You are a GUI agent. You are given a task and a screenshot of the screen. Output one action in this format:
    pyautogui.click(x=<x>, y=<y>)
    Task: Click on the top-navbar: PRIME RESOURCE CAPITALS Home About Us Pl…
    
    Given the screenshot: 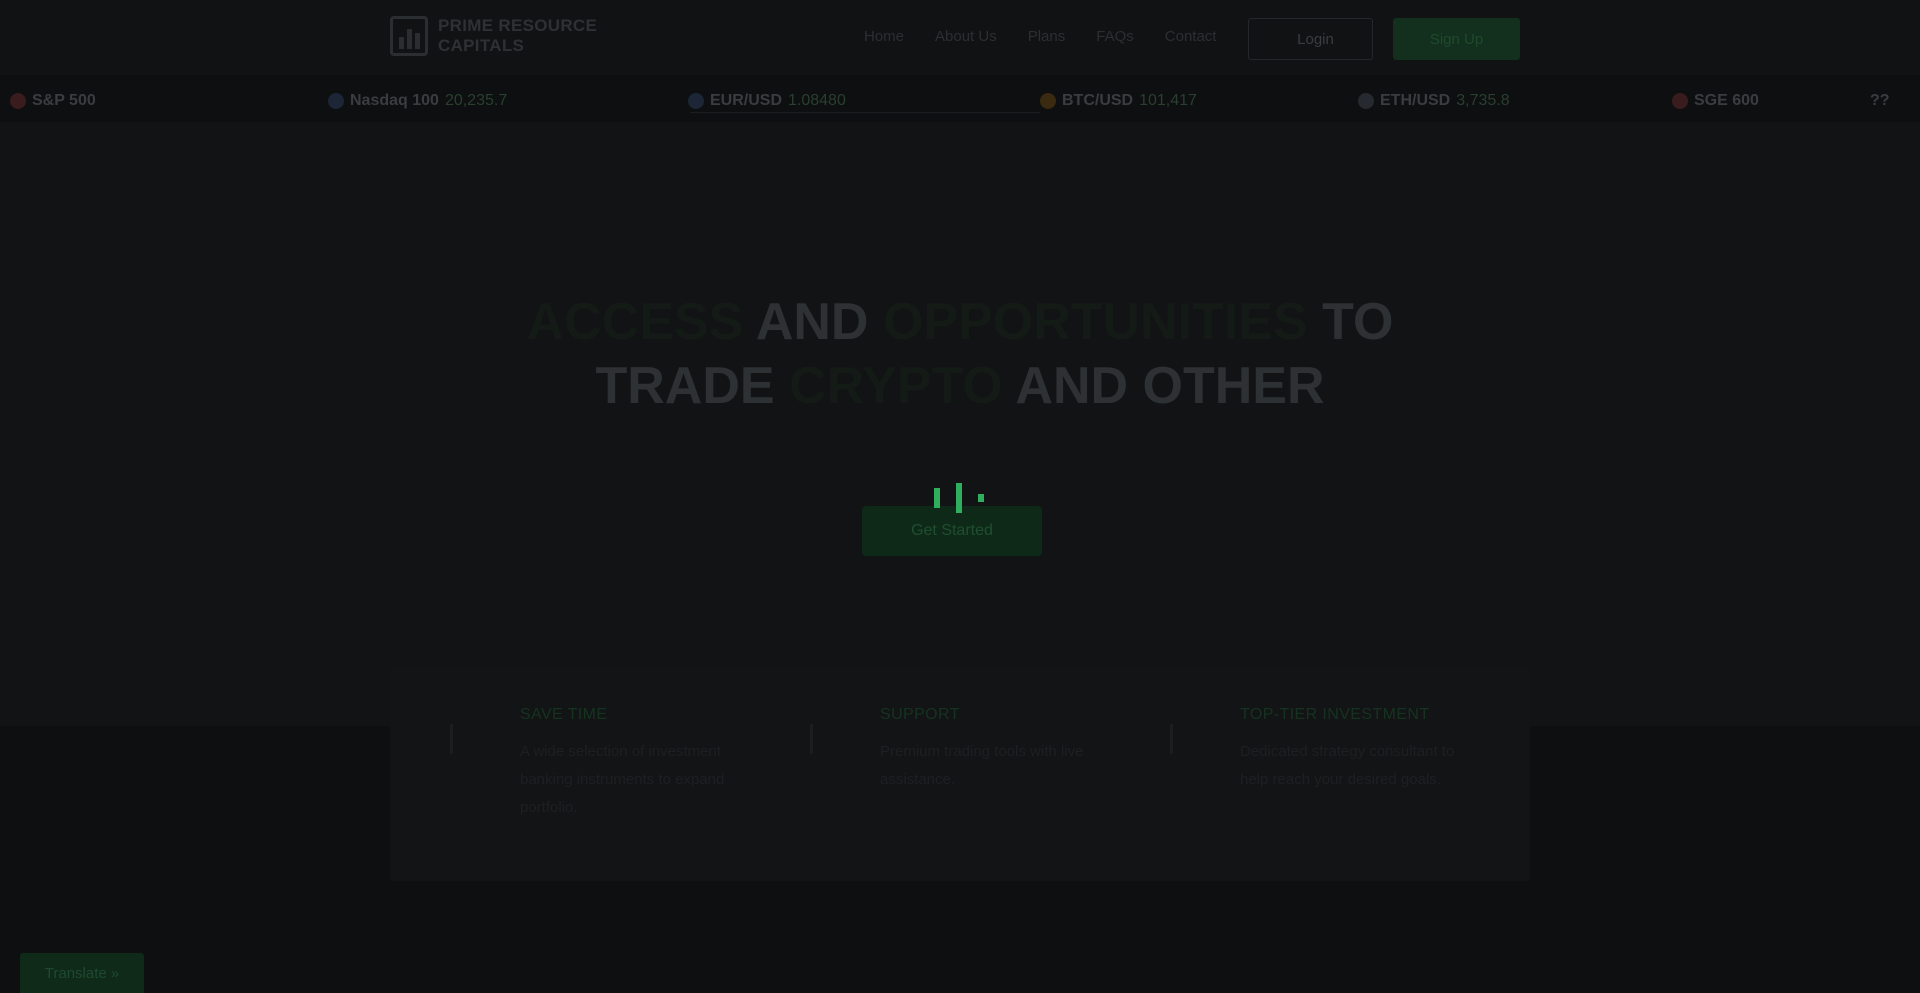 What is the action you would take?
    pyautogui.click(x=960, y=37)
    